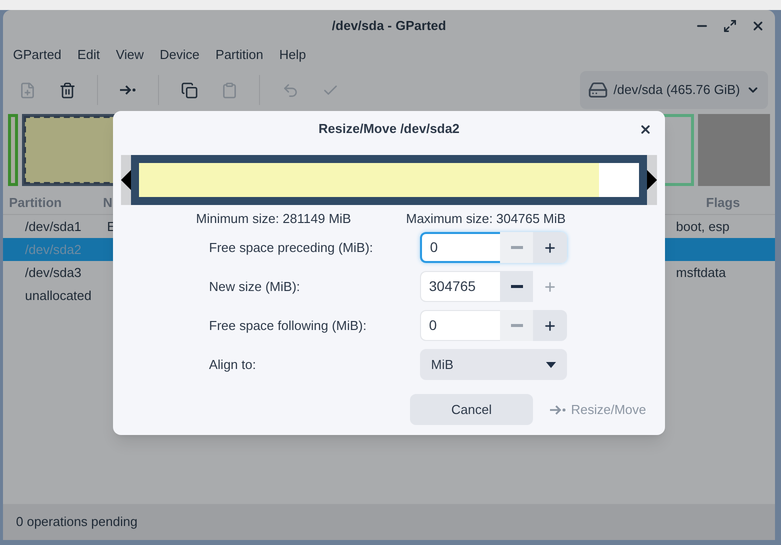 This screenshot has height=545, width=781. Describe the element at coordinates (53, 227) in the screenshot. I see `table-cell-text: /dev/sda1` at that location.